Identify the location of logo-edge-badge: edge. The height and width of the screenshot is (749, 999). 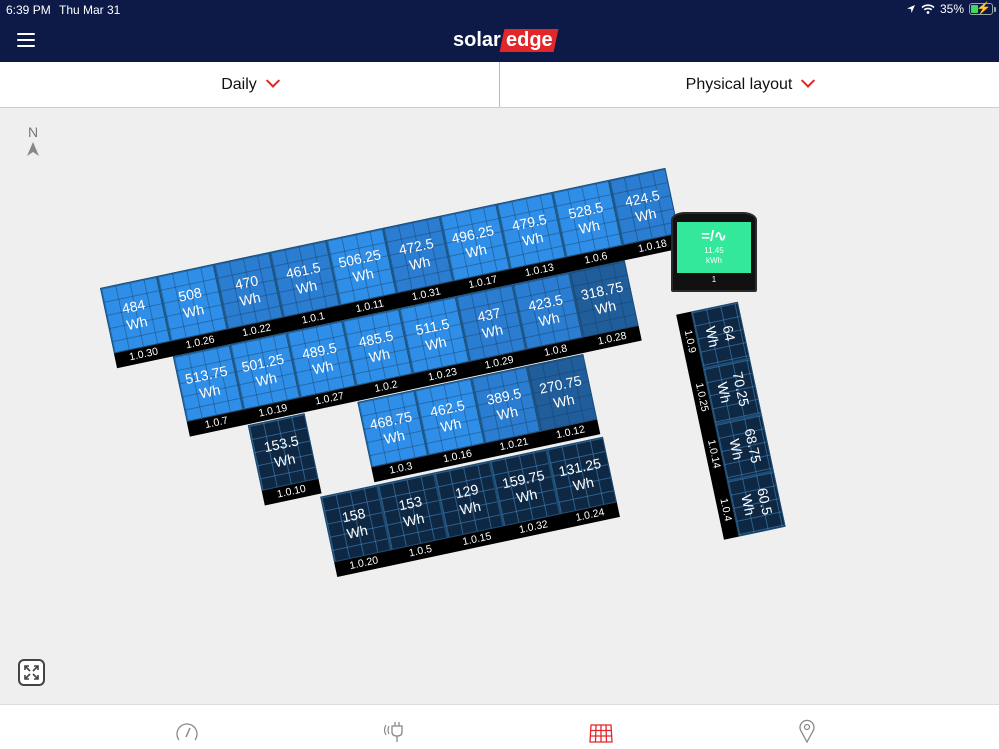
(528, 40).